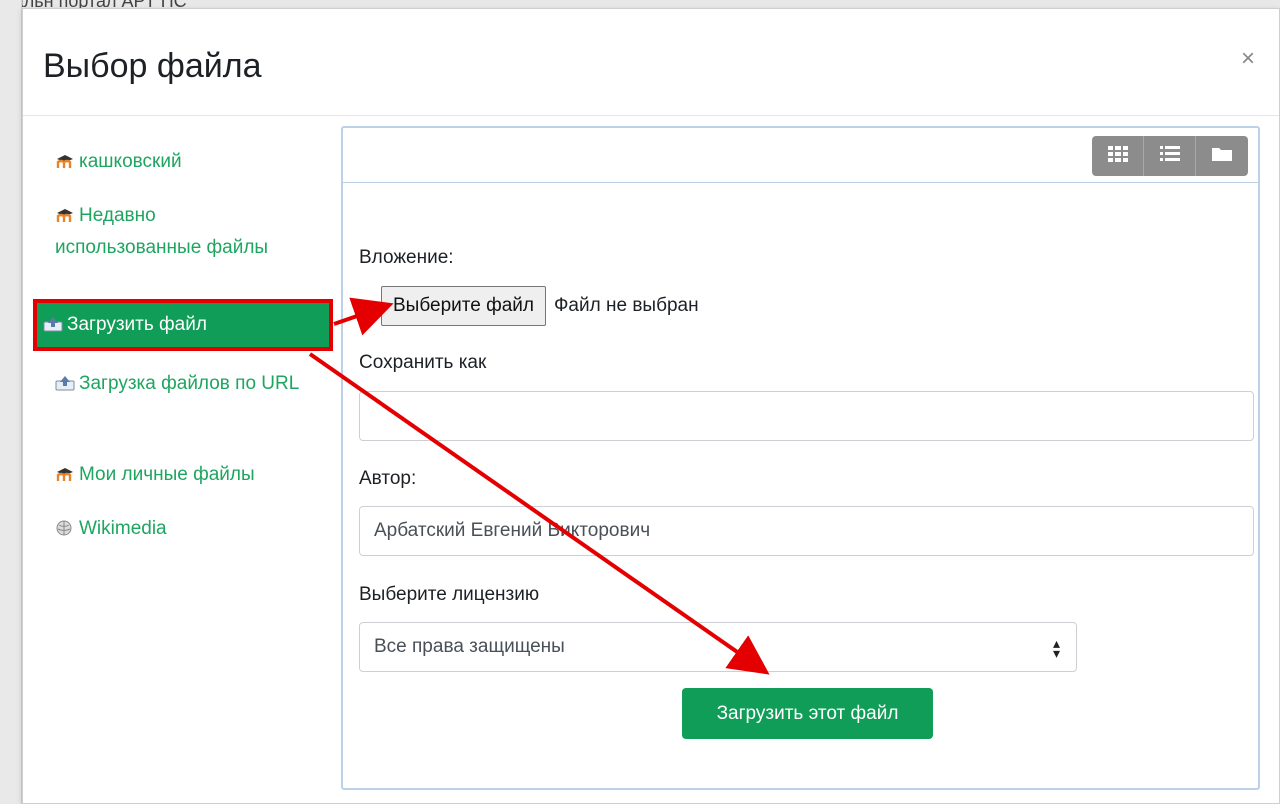  I want to click on sidebar-item-label: Мои личные файлы, so click(167, 474).